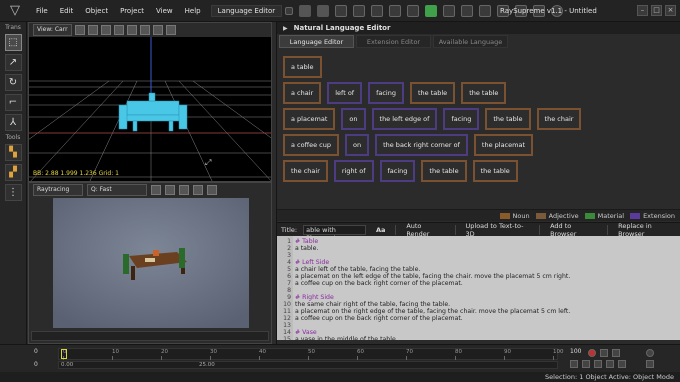 The width and height of the screenshot is (680, 382). What do you see at coordinates (13, 152) in the screenshot?
I see `brush-icon: ▚` at bounding box center [13, 152].